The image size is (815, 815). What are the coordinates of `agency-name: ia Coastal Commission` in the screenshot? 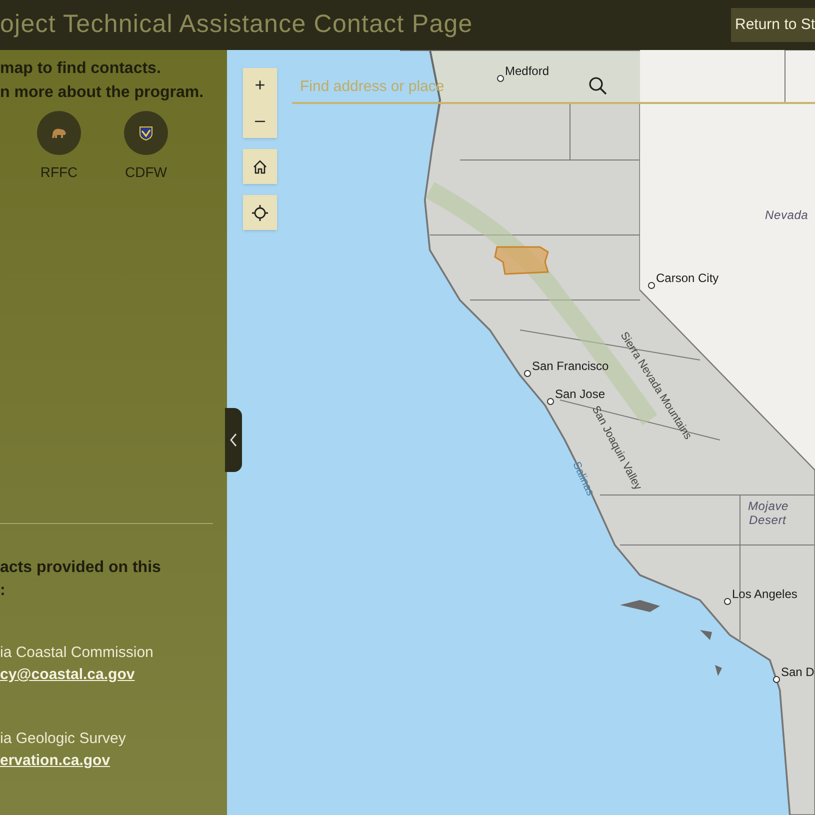 It's located at (77, 653).